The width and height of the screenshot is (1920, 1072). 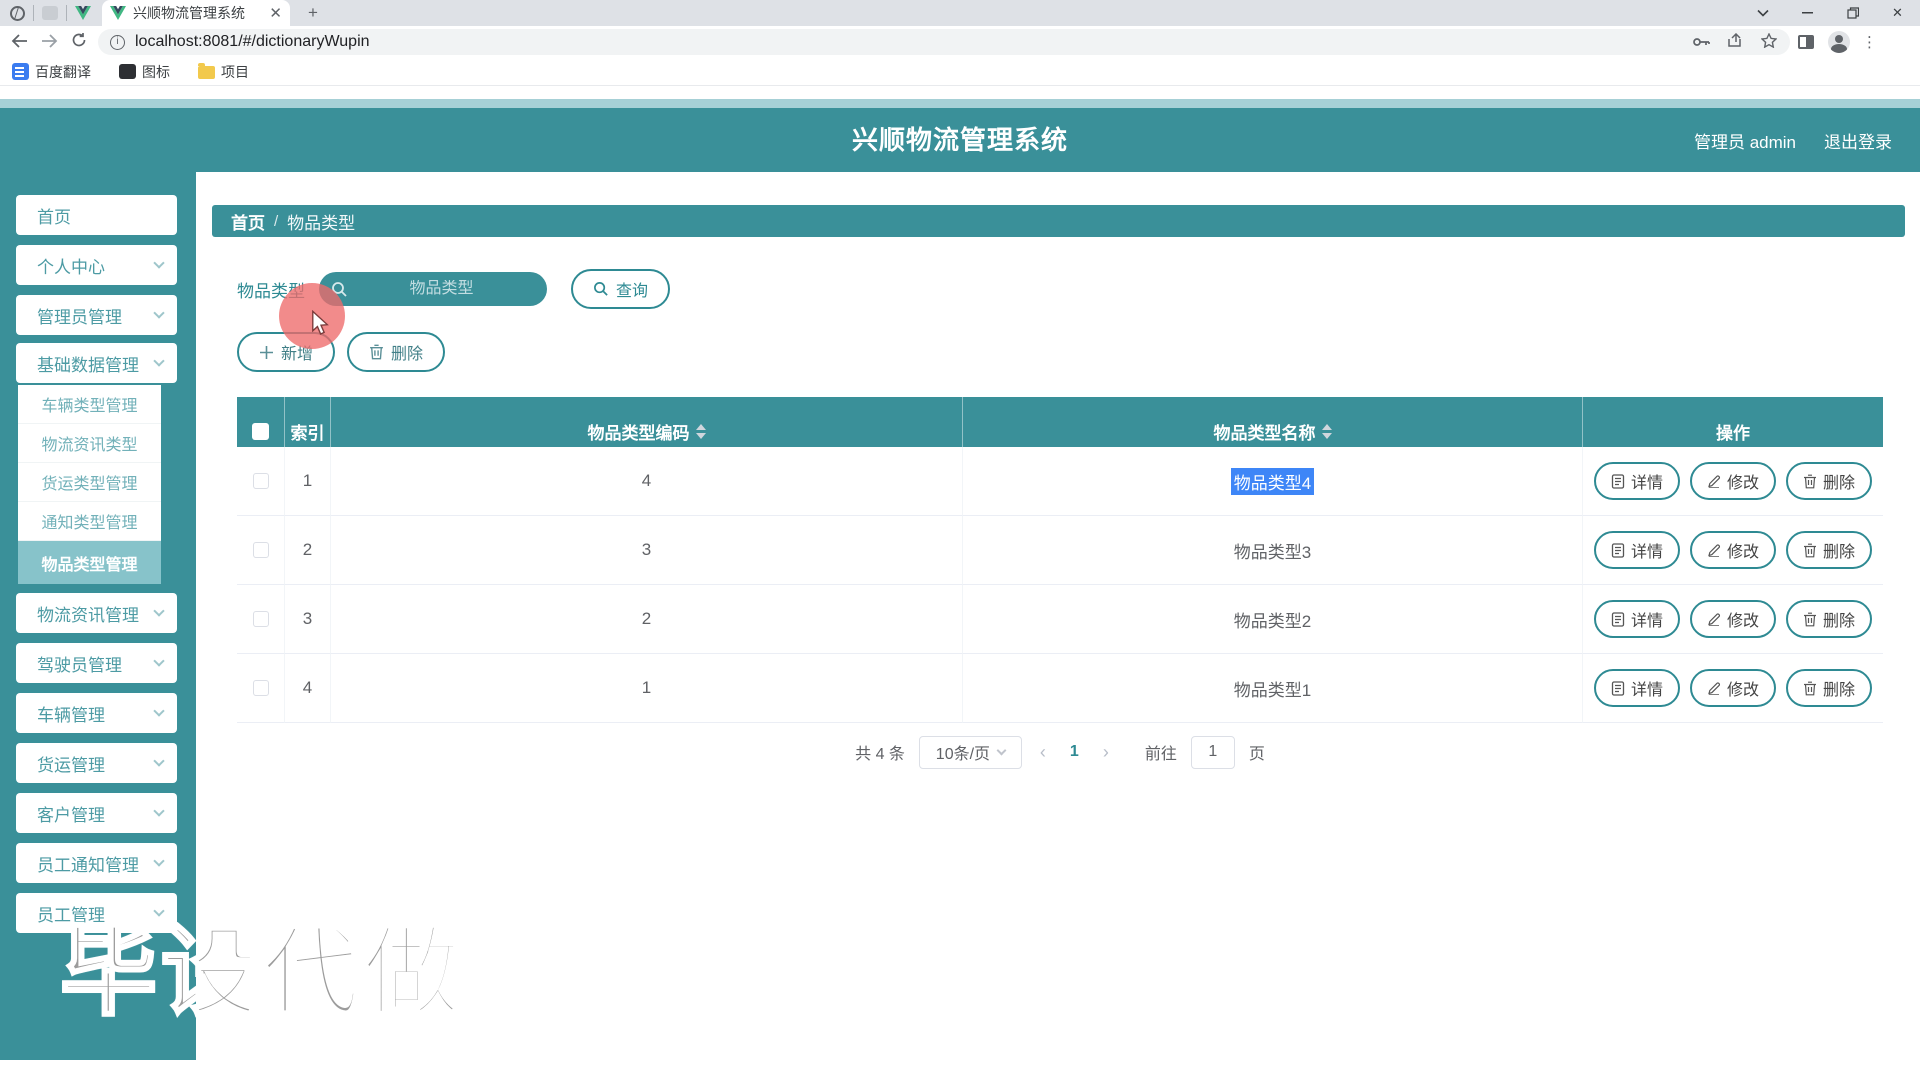 What do you see at coordinates (1852, 13) in the screenshot?
I see `window-restore-button` at bounding box center [1852, 13].